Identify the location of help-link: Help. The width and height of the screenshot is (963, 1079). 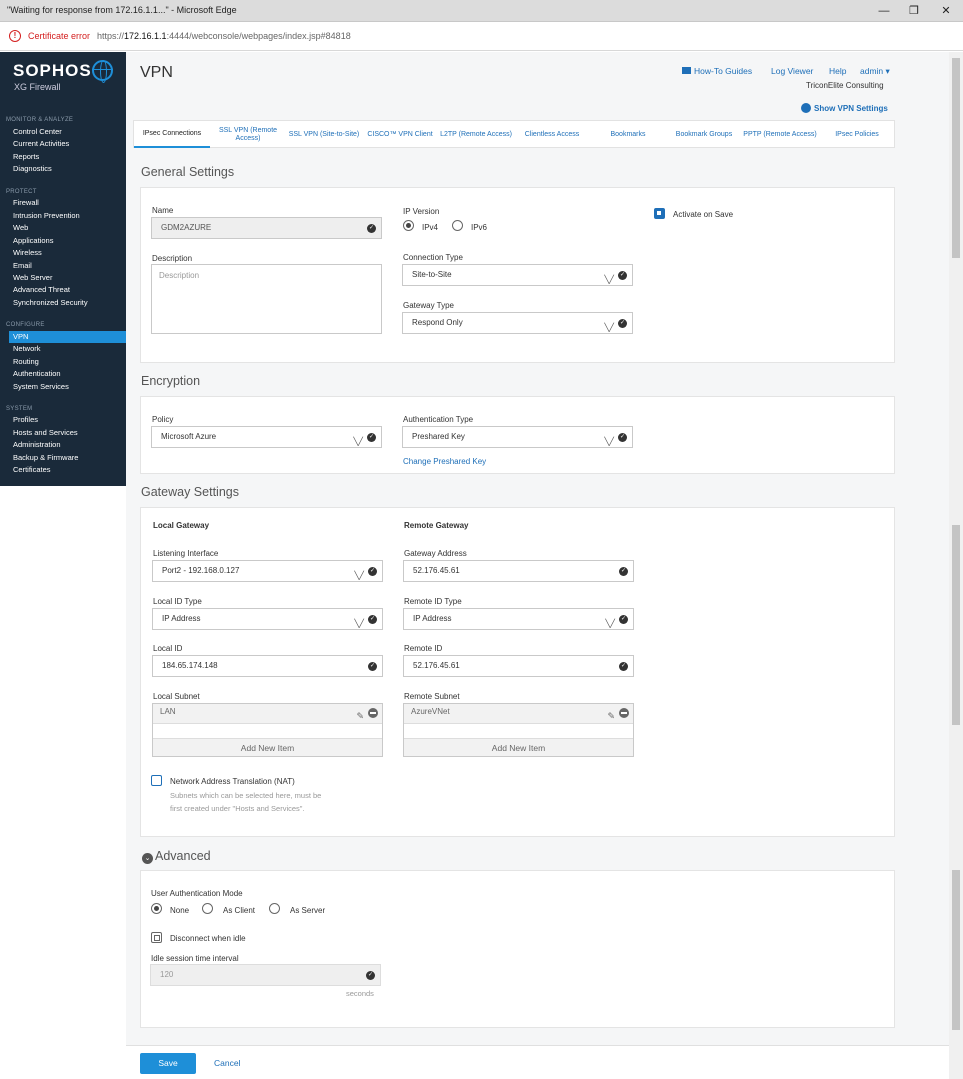
(837, 71).